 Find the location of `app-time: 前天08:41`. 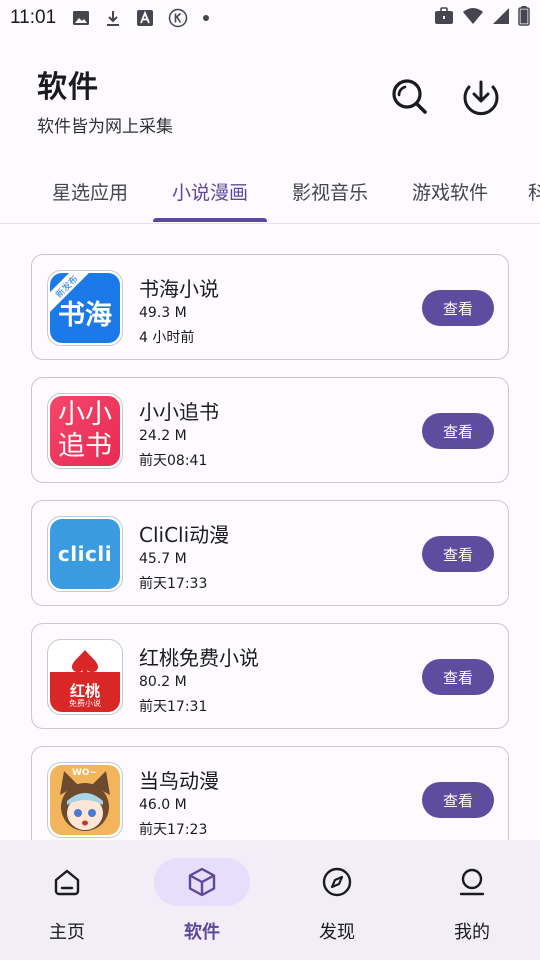

app-time: 前天08:41 is located at coordinates (173, 461).